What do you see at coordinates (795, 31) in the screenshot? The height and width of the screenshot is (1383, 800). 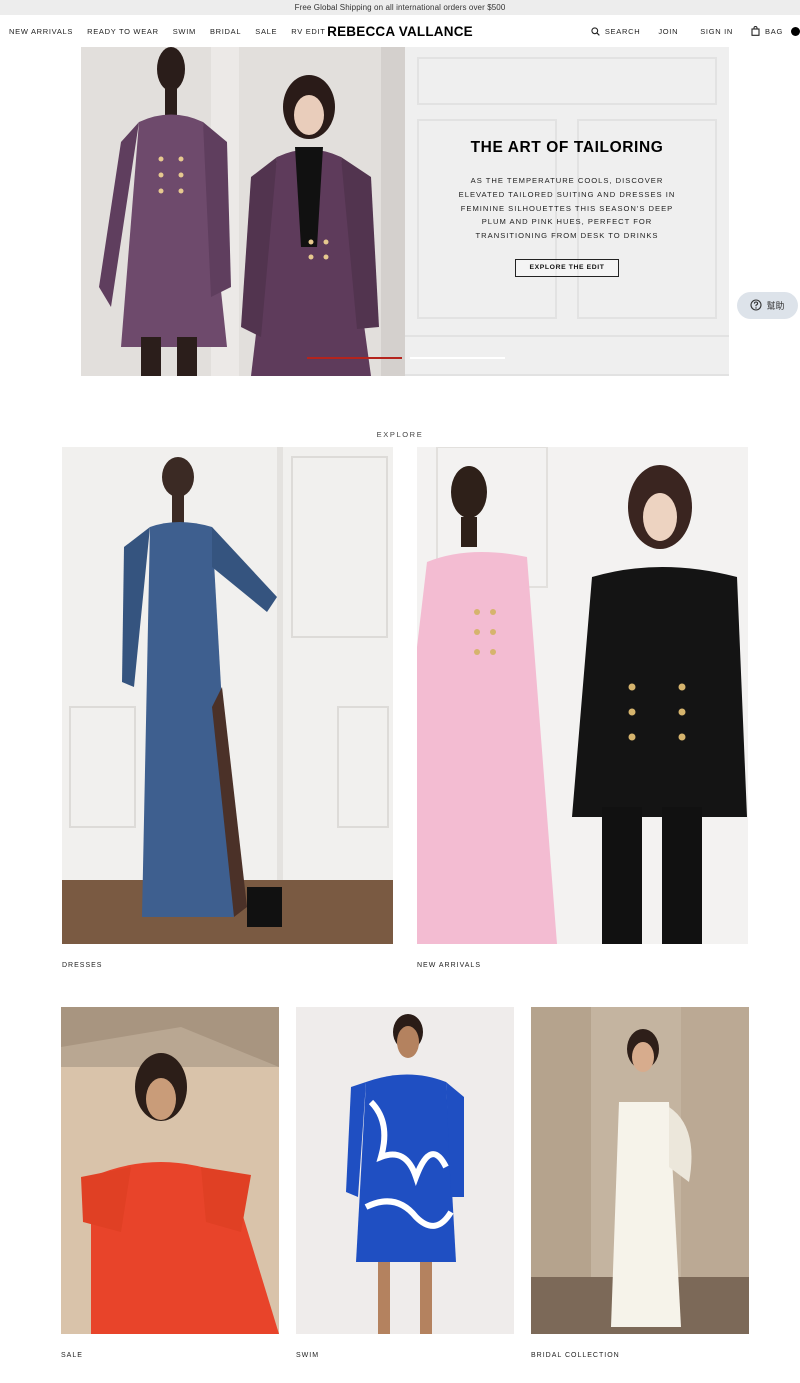 I see `bag-count-badge` at bounding box center [795, 31].